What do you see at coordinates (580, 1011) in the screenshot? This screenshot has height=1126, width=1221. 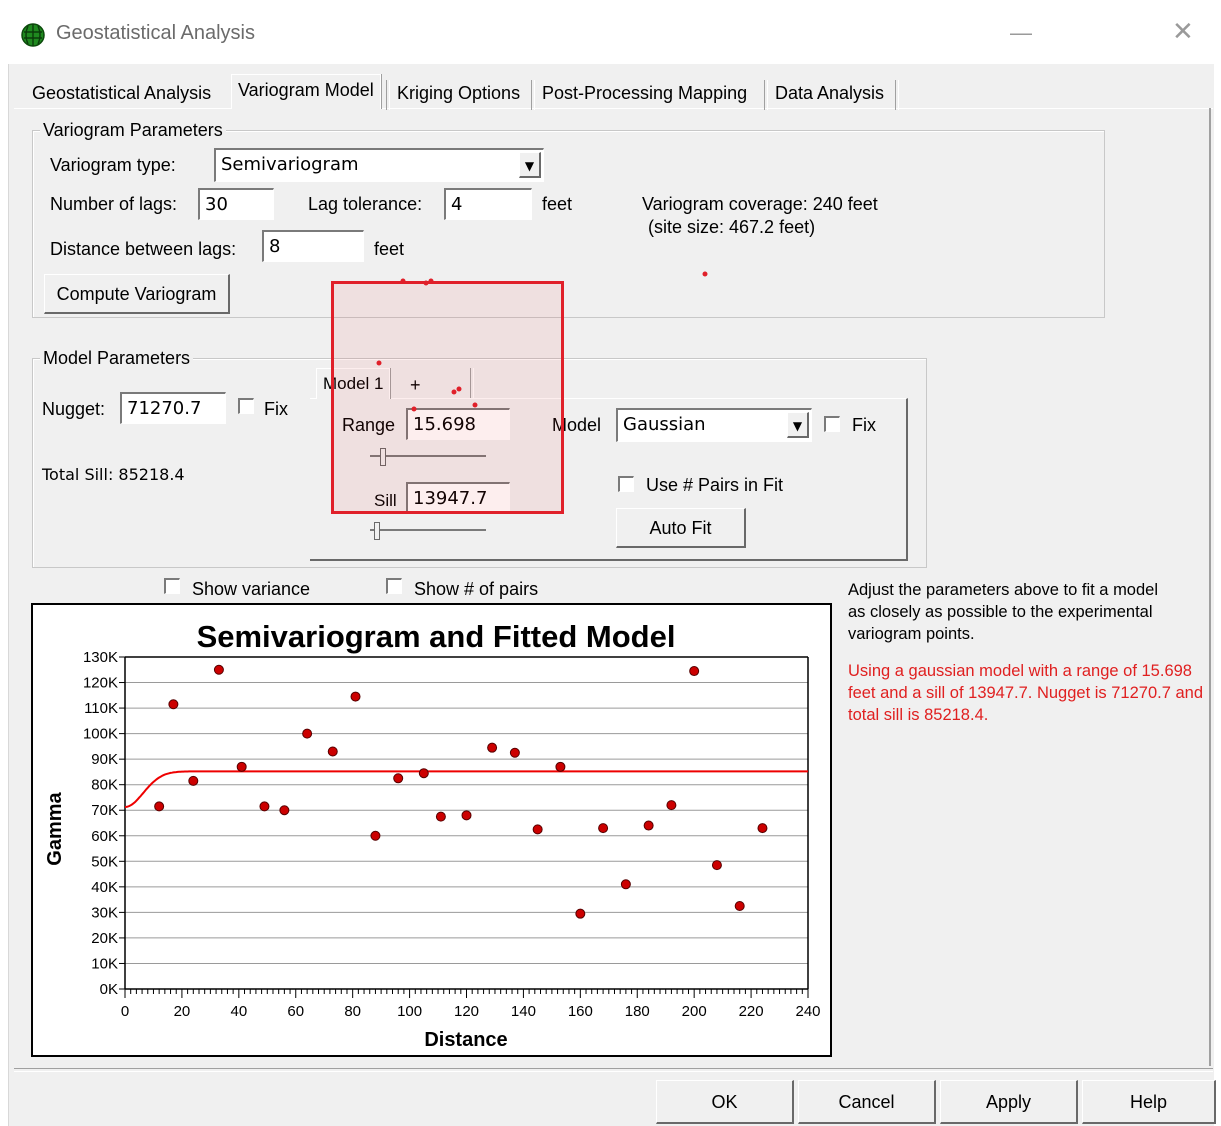 I see `x-tick-label: 160` at bounding box center [580, 1011].